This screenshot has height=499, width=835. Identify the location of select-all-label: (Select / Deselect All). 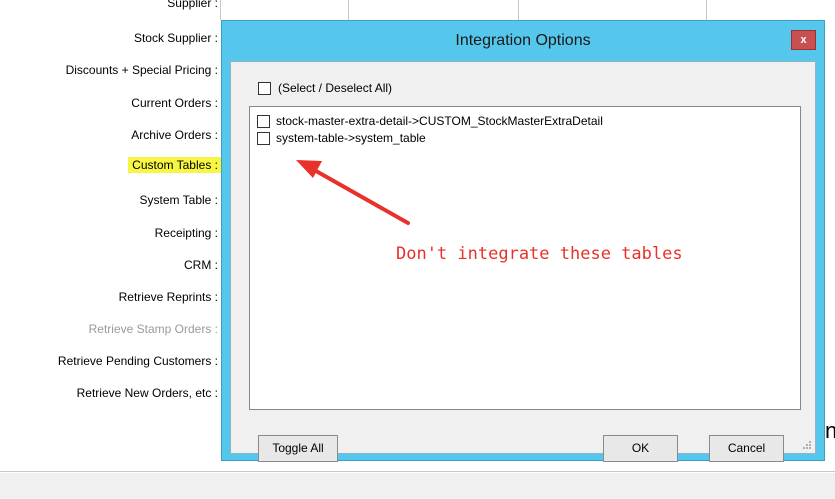
(335, 88).